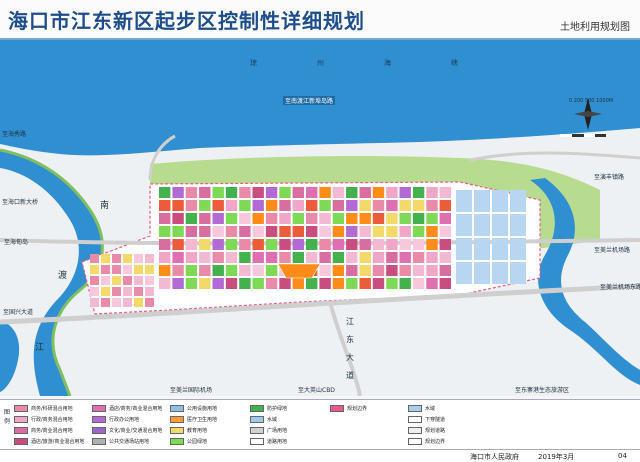 The image size is (640, 462). I want to click on river-char-1: 南, so click(105, 206).